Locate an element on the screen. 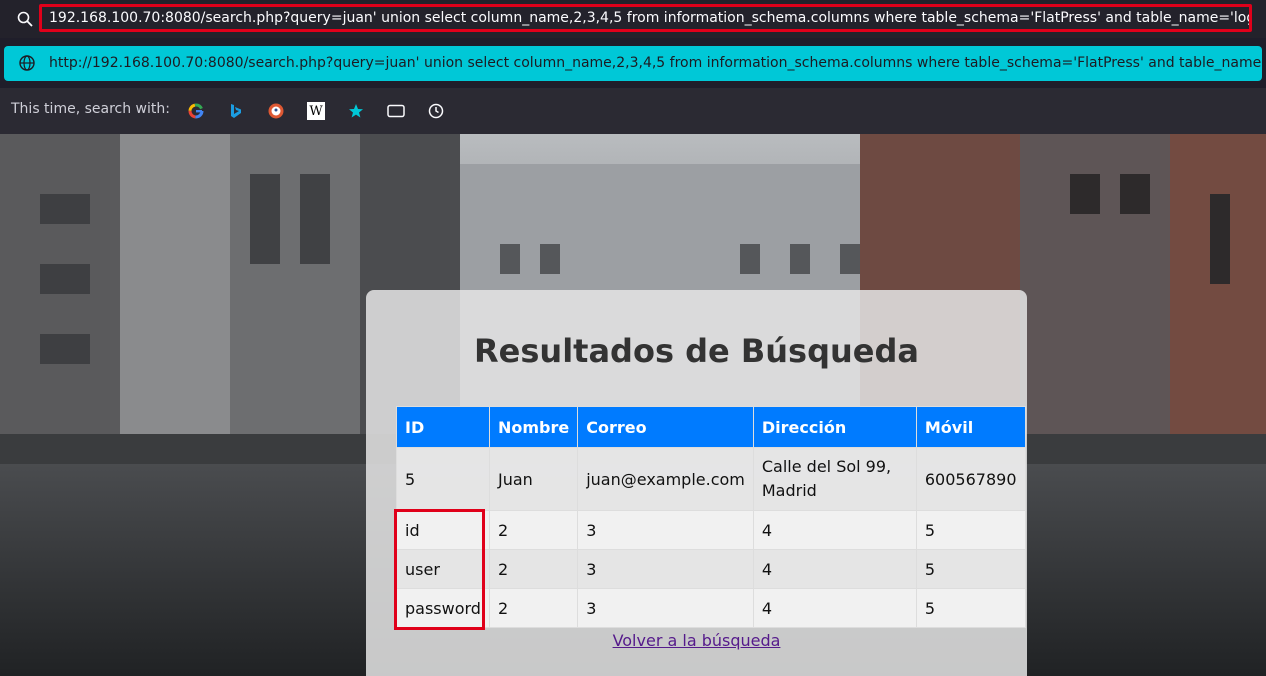 Image resolution: width=1266 pixels, height=676 pixels. table-cell: Juan is located at coordinates (533, 479).